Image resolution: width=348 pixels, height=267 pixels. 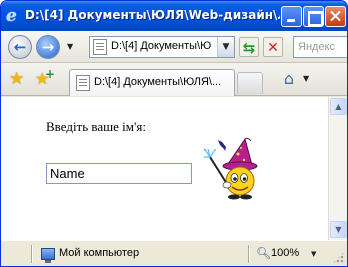 I want to click on name-input, so click(x=119, y=173).